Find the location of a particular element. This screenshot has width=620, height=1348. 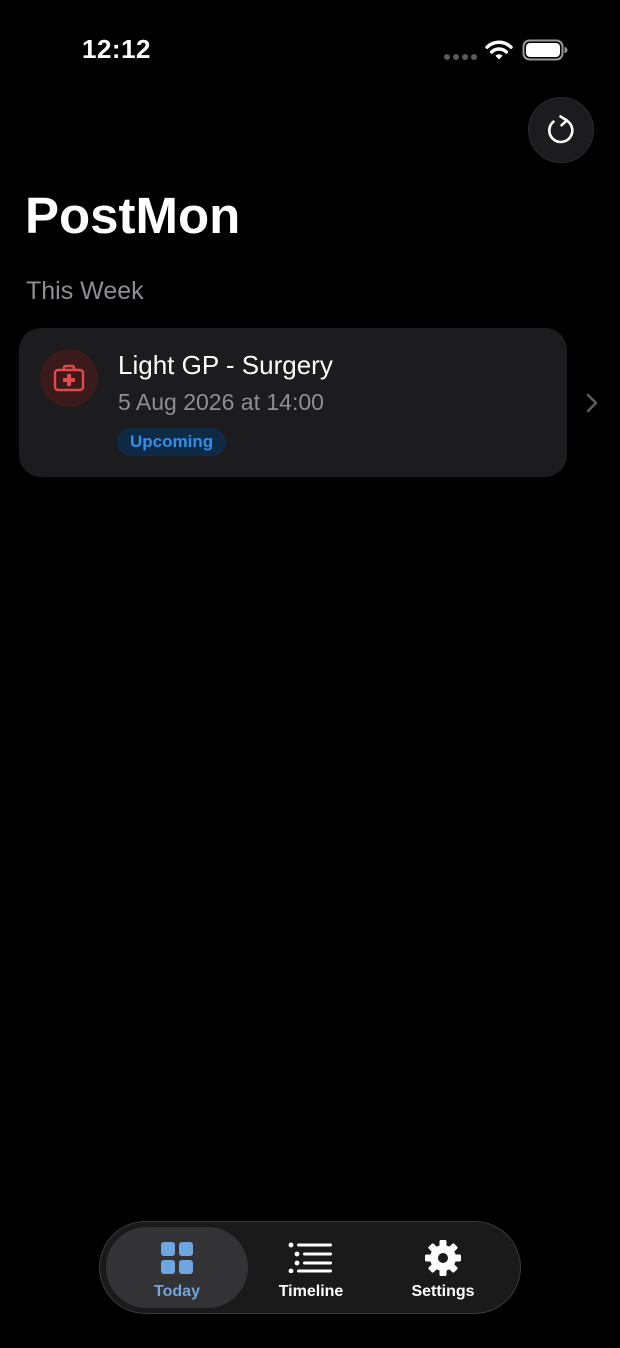

cellular-signal-icon is located at coordinates (460, 57).